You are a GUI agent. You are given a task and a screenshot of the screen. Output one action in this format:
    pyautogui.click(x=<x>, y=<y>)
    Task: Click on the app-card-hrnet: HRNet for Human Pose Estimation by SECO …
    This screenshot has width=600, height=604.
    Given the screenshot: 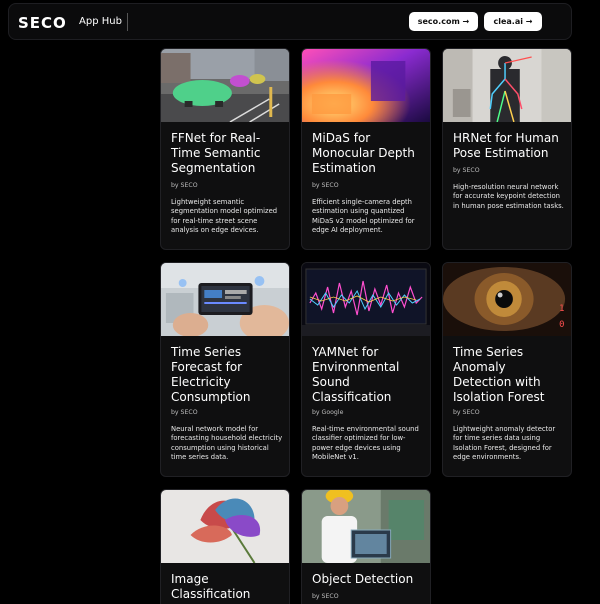 What is the action you would take?
    pyautogui.click(x=507, y=149)
    